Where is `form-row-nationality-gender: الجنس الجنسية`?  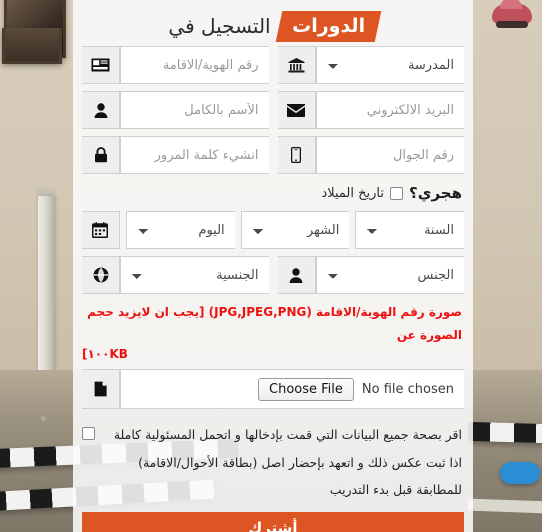
form-row-nationality-gender: الجنس الجنسية is located at coordinates (273, 275).